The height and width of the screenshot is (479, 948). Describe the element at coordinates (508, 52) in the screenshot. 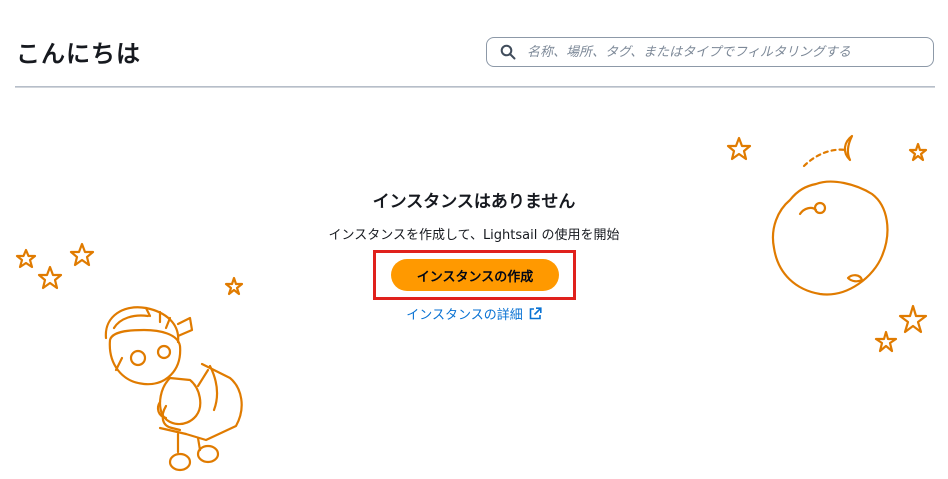

I see `search-icon` at that location.